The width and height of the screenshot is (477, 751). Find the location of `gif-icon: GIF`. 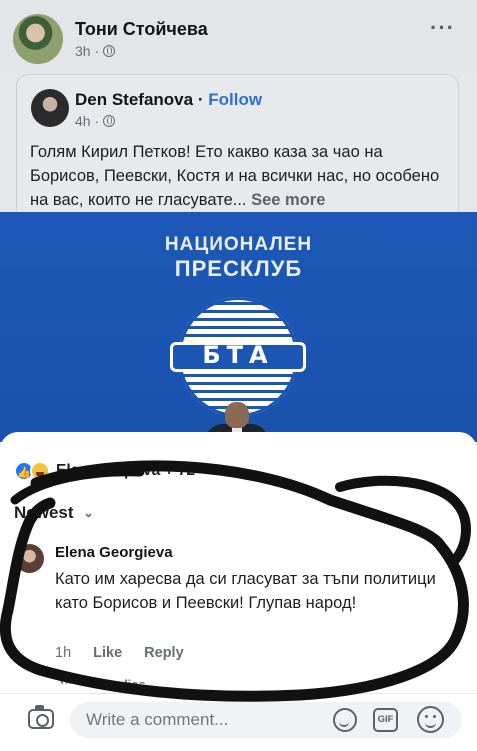

gif-icon: GIF is located at coordinates (385, 720).